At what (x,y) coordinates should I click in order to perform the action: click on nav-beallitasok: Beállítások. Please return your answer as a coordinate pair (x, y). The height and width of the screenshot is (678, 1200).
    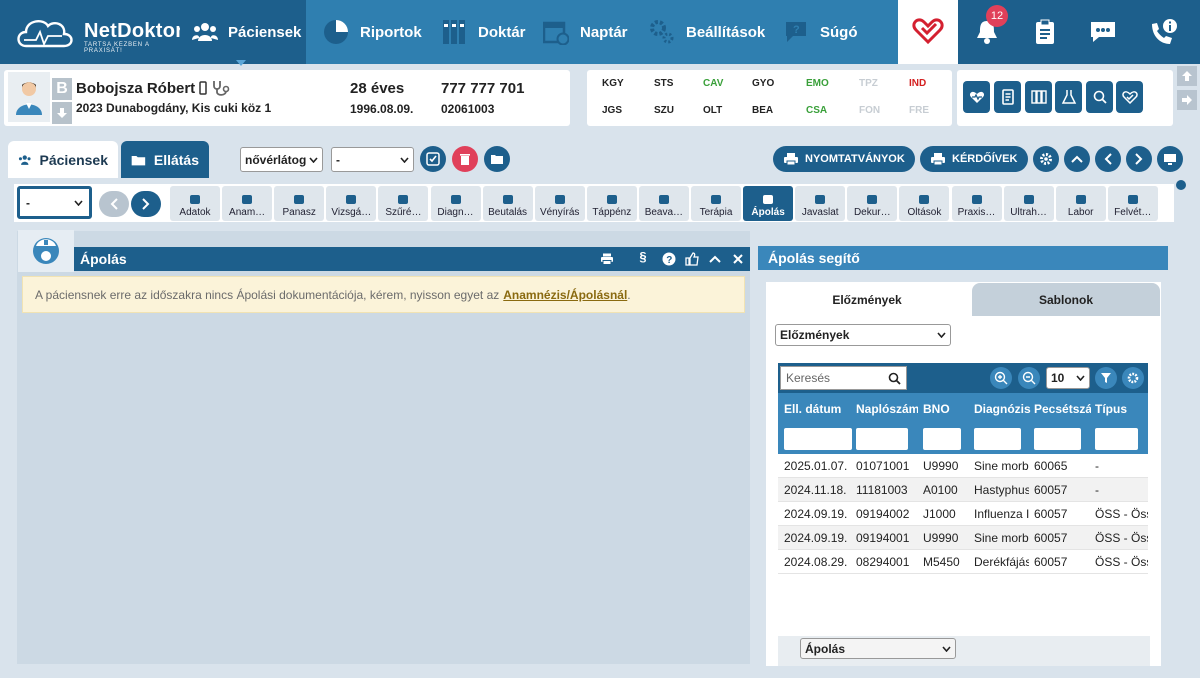
    Looking at the image, I should click on (706, 32).